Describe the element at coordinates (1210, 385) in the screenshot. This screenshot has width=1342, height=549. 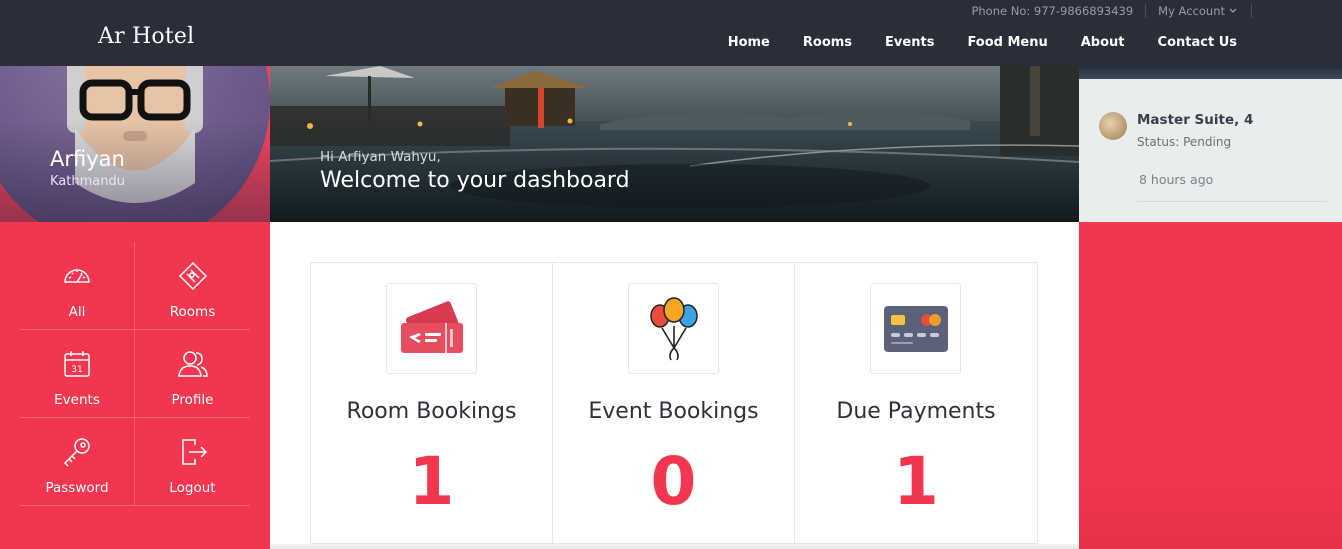
I see `right-accent-panel` at that location.